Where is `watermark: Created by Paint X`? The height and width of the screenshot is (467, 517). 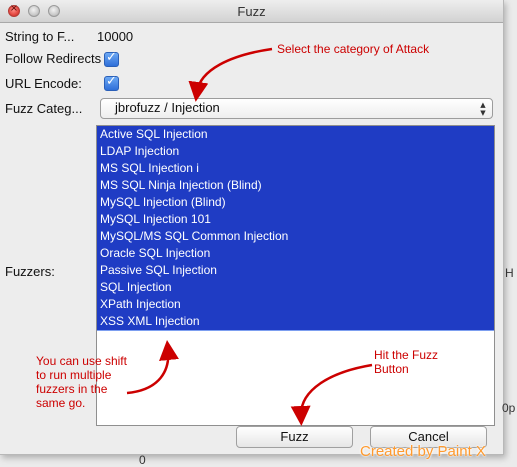 watermark: Created by Paint X is located at coordinates (423, 451).